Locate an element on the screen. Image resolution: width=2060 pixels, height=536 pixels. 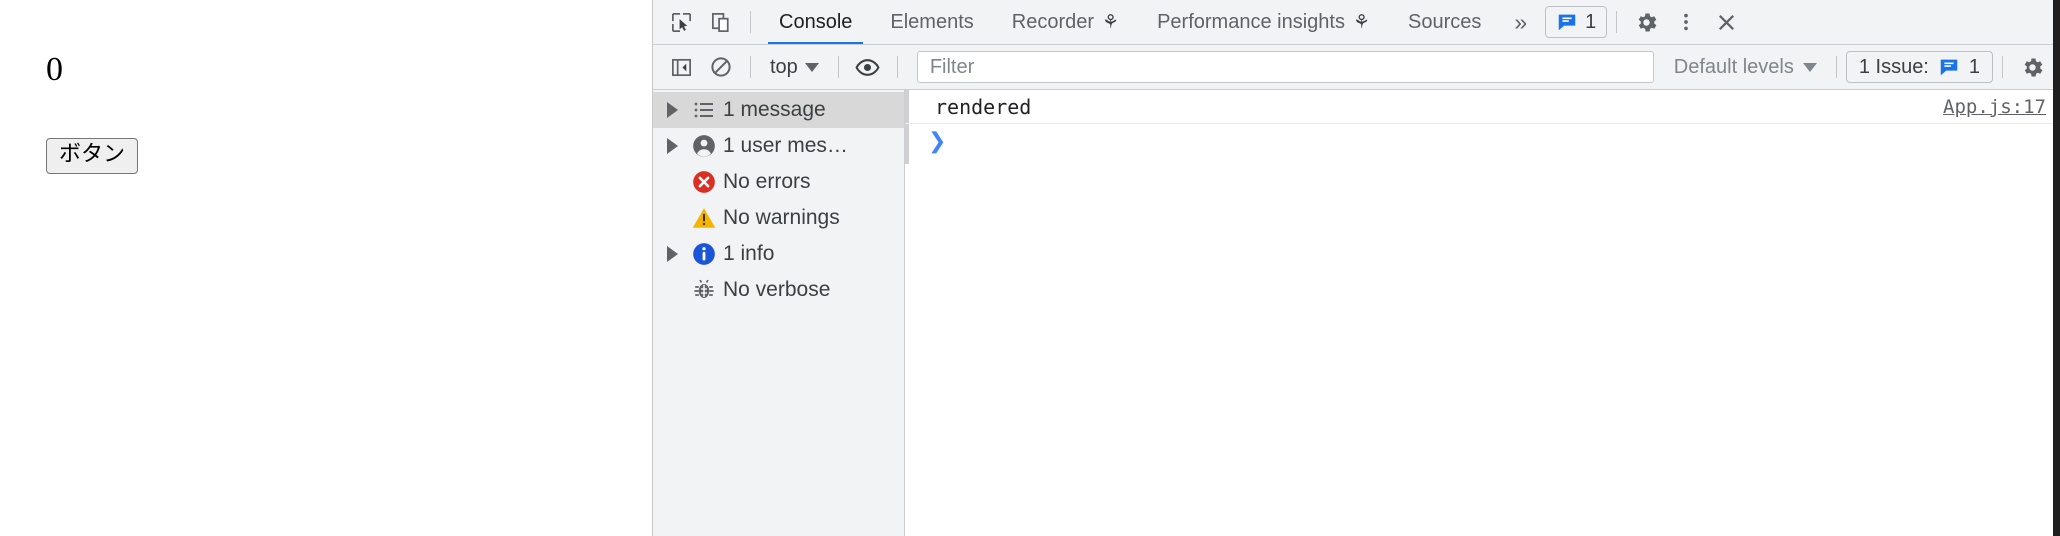
sidebar-item-label: No verbose is located at coordinates (777, 289).